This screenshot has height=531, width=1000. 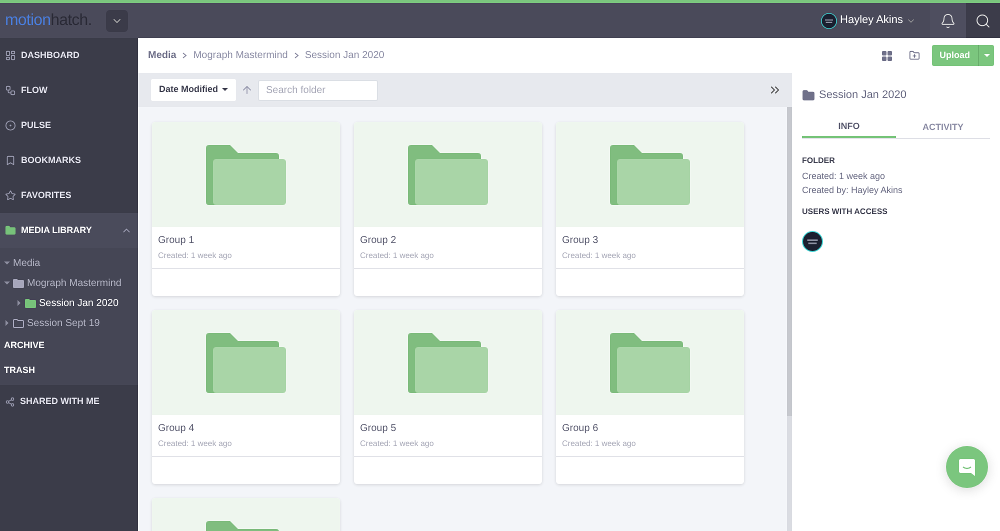 I want to click on folder-card: Group 2 Created: 1 week ago, so click(x=448, y=209).